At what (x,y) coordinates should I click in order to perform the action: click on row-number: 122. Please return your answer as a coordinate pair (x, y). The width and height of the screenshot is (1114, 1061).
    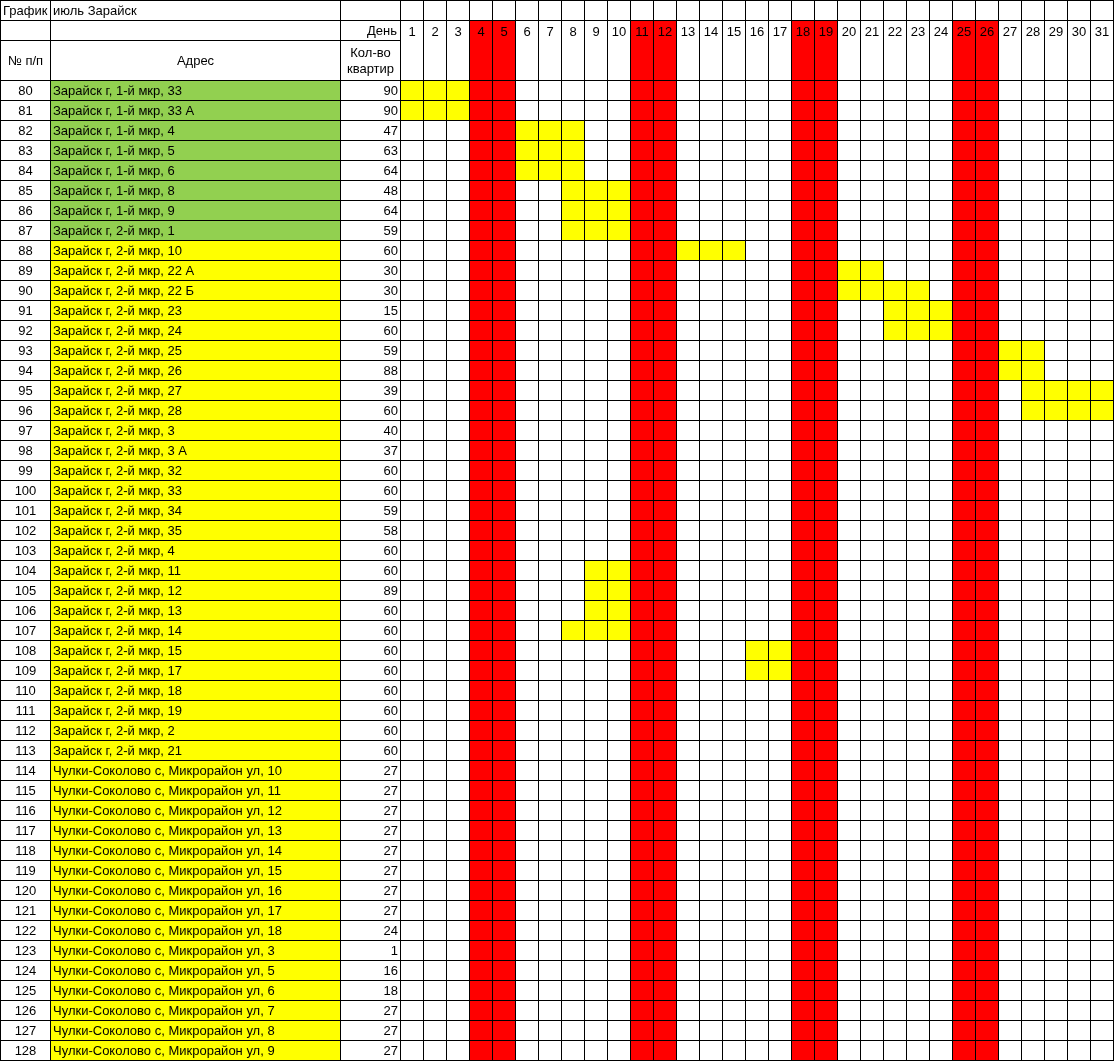
    Looking at the image, I should click on (25, 930).